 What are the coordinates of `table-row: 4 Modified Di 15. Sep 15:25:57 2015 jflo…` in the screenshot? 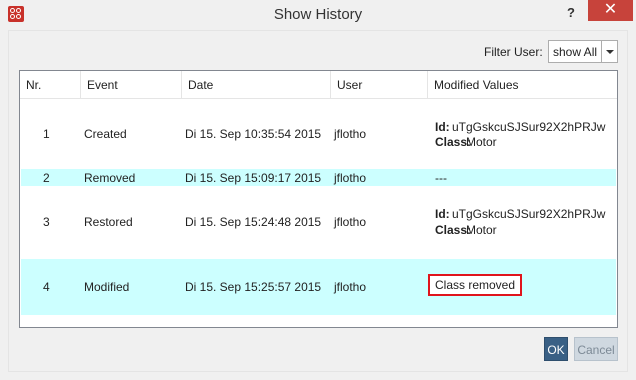 It's located at (318, 287).